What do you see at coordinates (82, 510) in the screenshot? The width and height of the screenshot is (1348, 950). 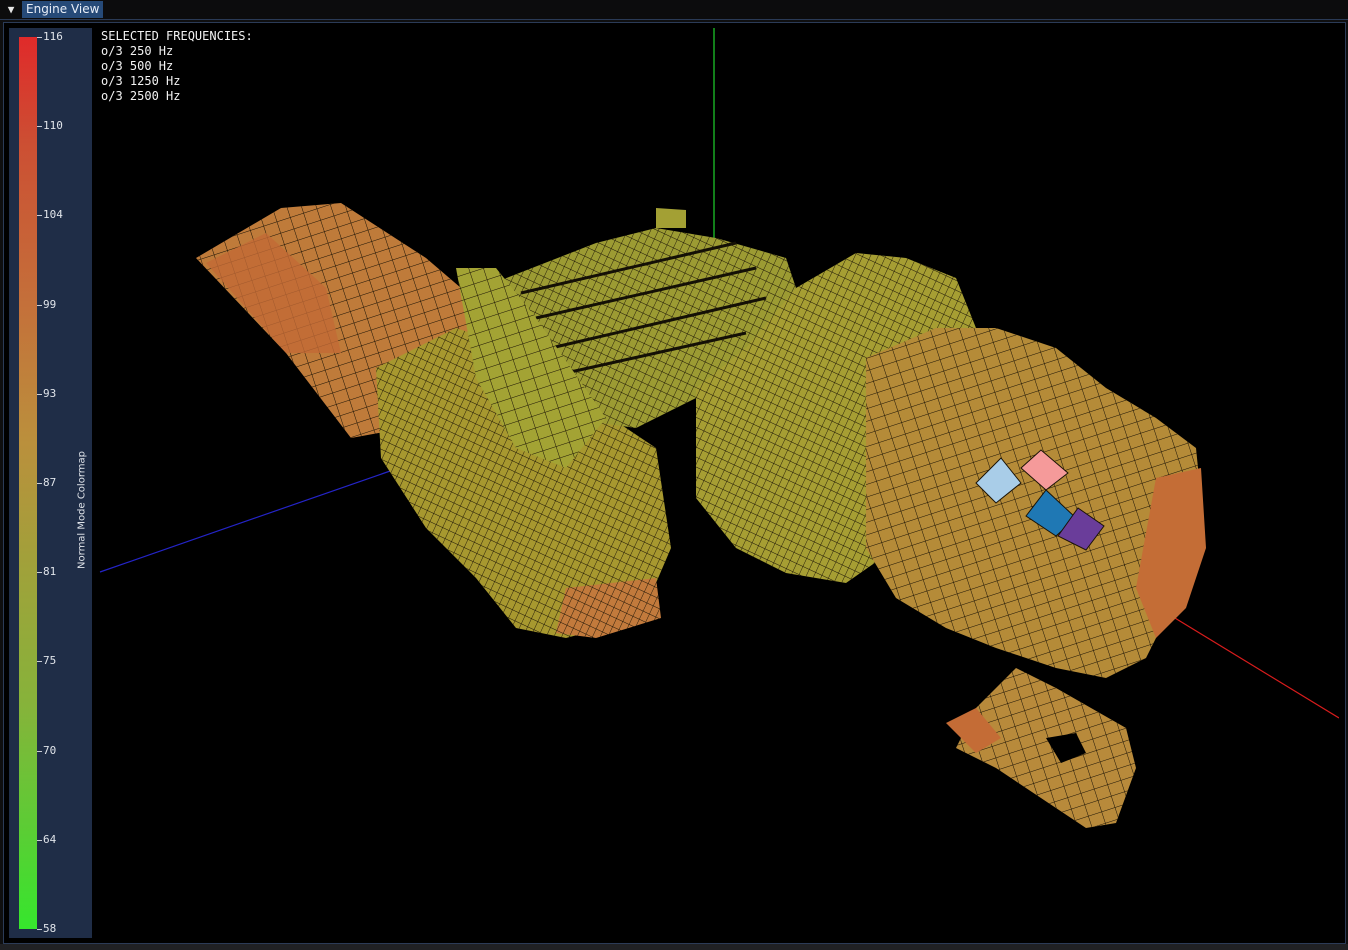 I see `colormap-title: Normal Mode Colormap` at bounding box center [82, 510].